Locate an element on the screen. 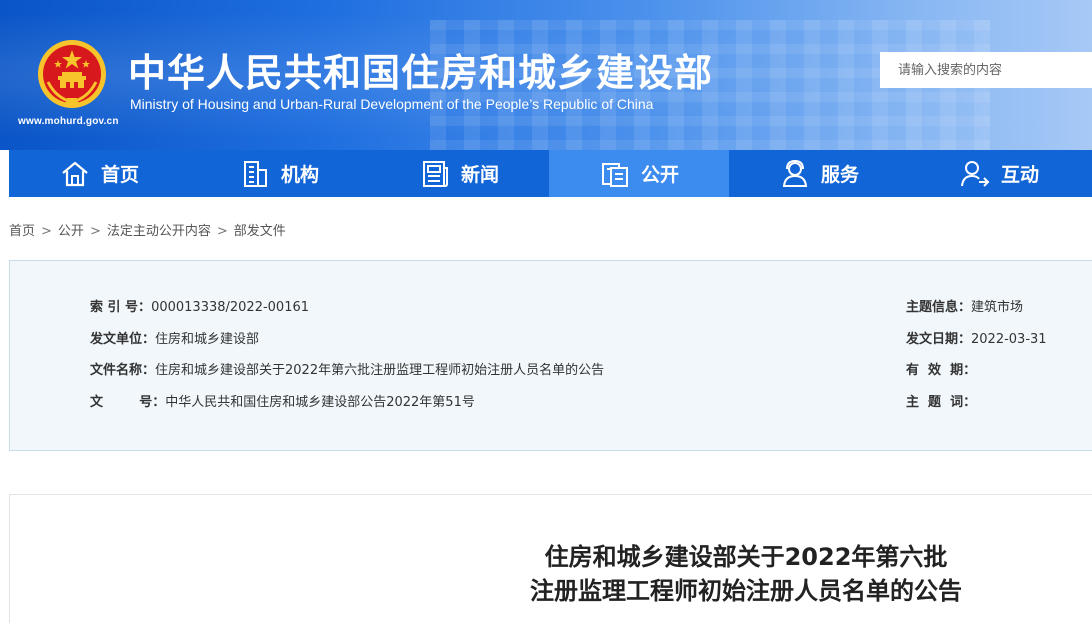  breadcrumb-statutory: 法定主动公开内容 is located at coordinates (159, 231).